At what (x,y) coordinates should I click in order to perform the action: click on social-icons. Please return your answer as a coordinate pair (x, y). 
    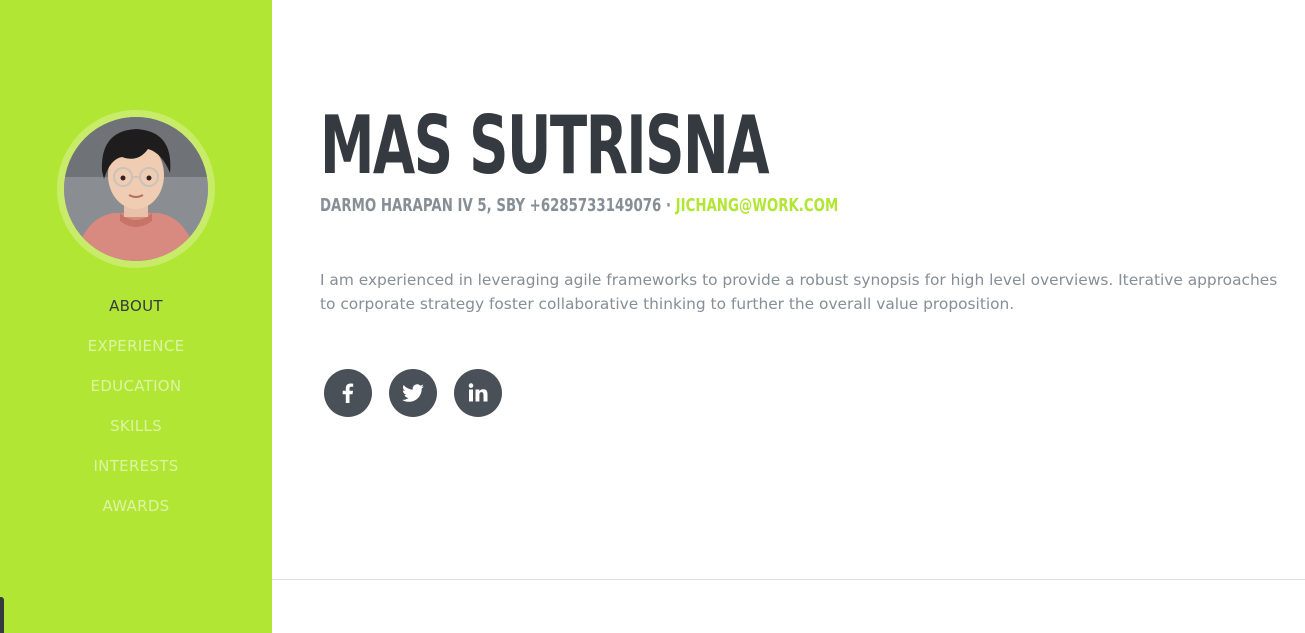
    Looking at the image, I should click on (413, 393).